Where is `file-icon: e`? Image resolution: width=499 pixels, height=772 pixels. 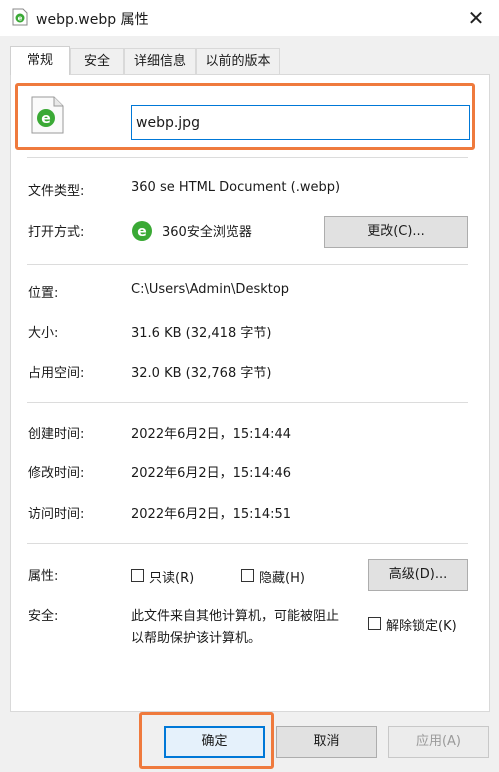 file-icon: e is located at coordinates (20, 17).